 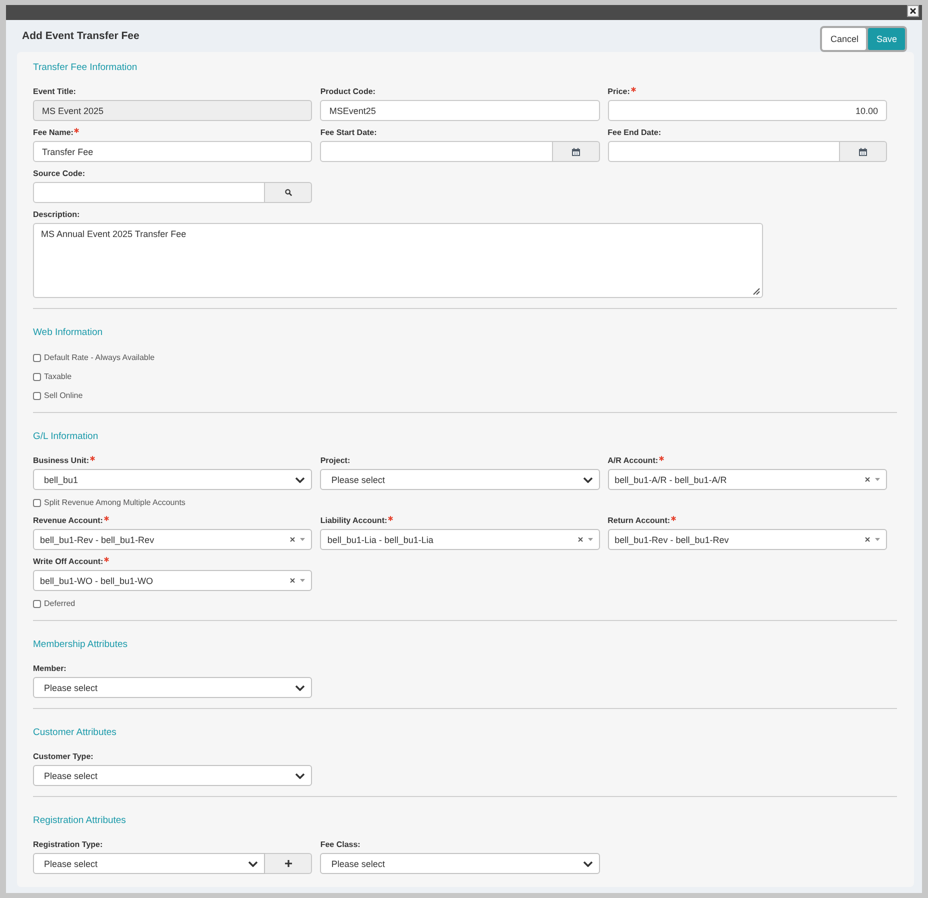 I want to click on field-label: Source Code:, so click(x=59, y=174).